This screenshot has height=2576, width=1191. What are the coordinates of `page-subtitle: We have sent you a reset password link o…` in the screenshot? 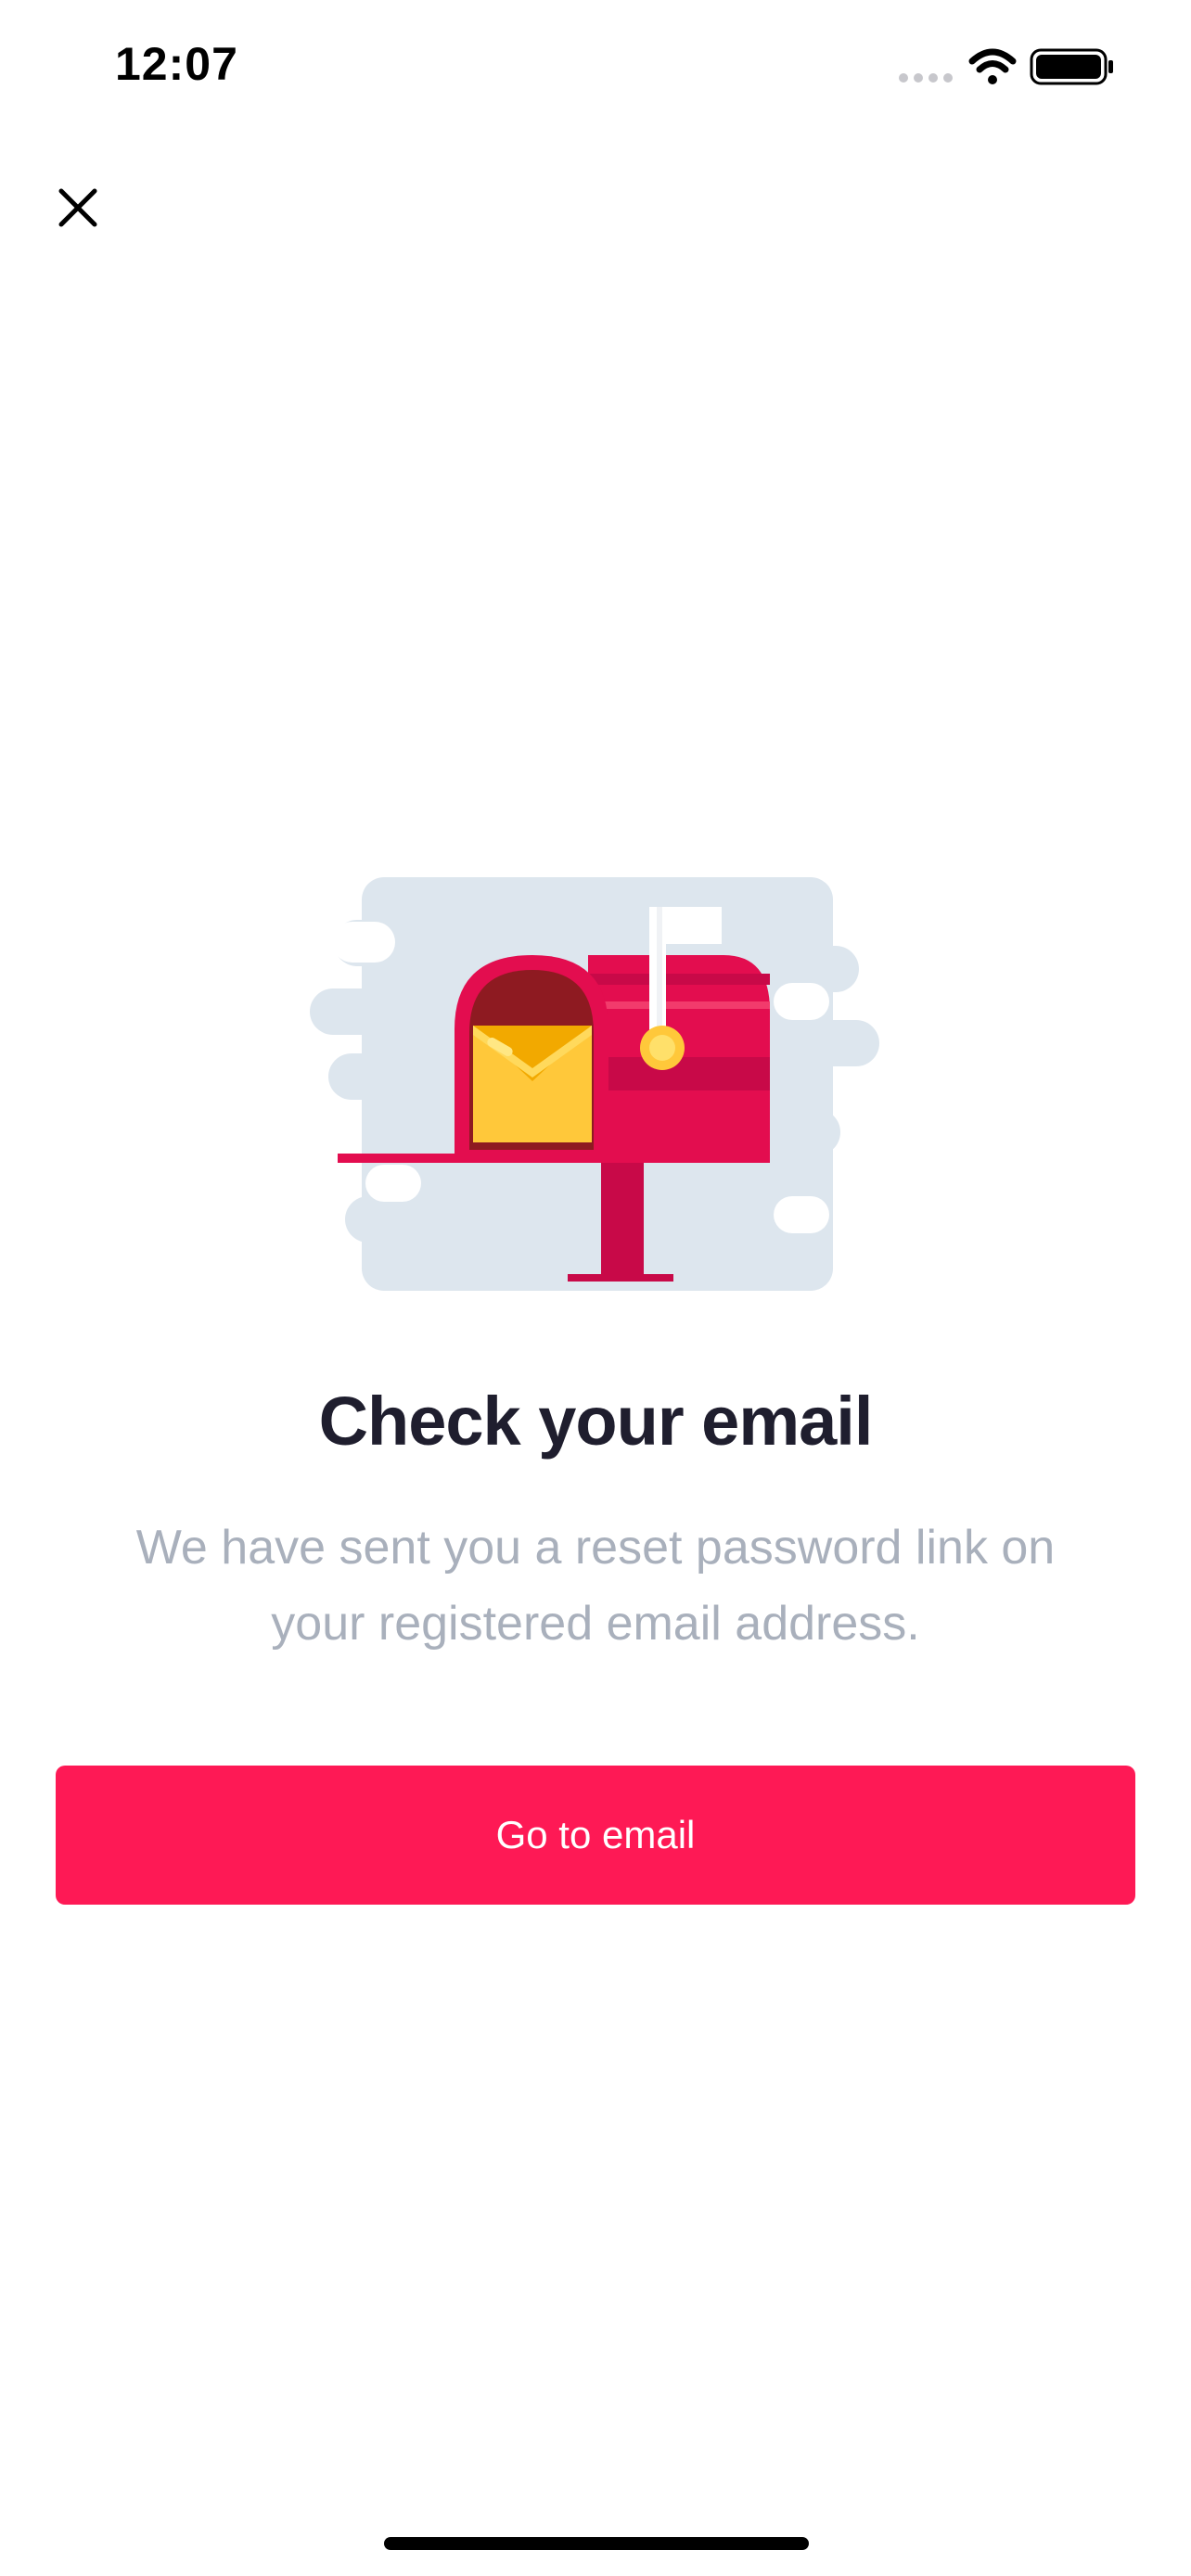 It's located at (595, 1586).